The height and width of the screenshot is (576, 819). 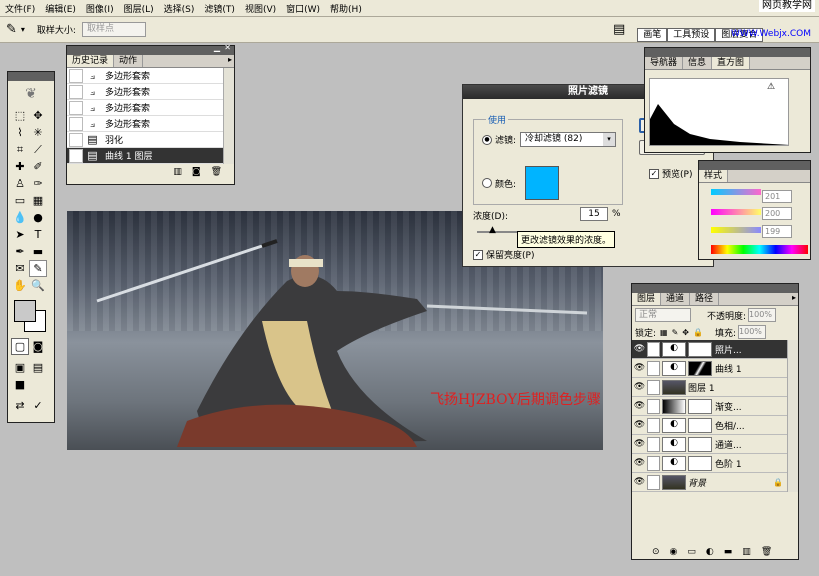 I want to click on filter-select: 冷却滤镜 (82) ▾, so click(x=568, y=139).